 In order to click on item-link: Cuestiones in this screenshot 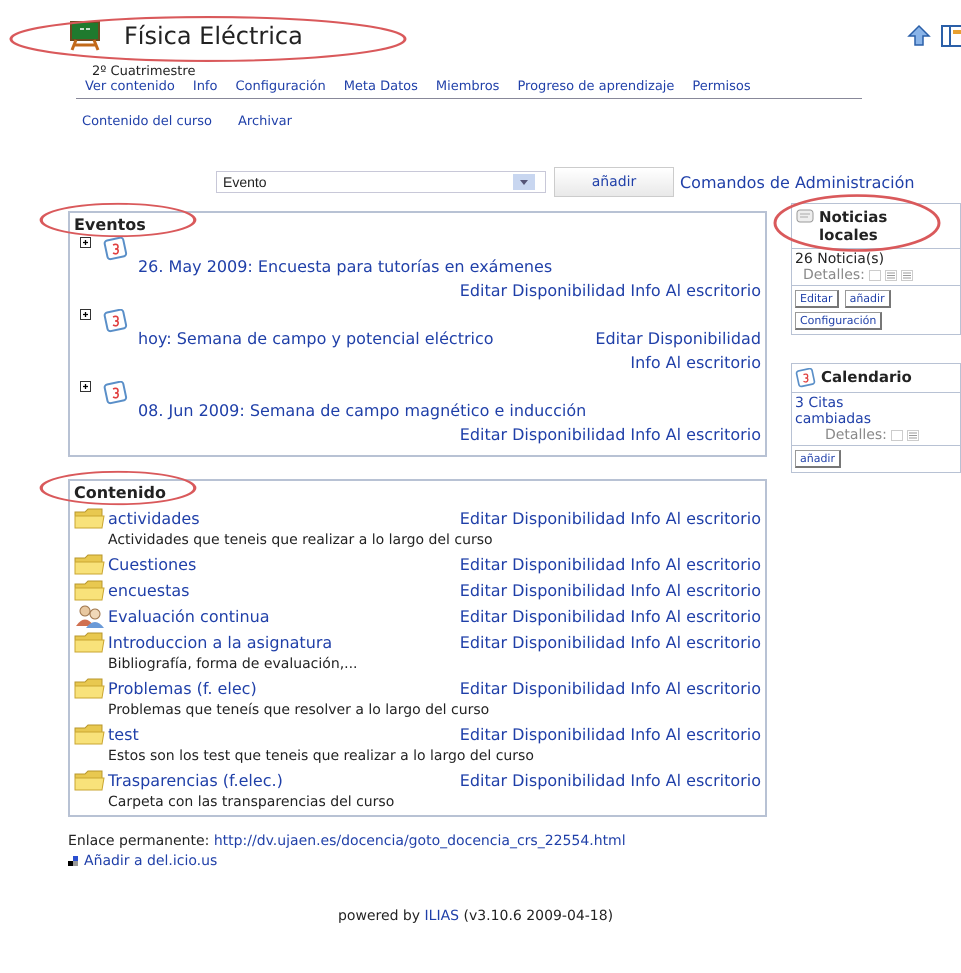, I will do `click(152, 564)`.